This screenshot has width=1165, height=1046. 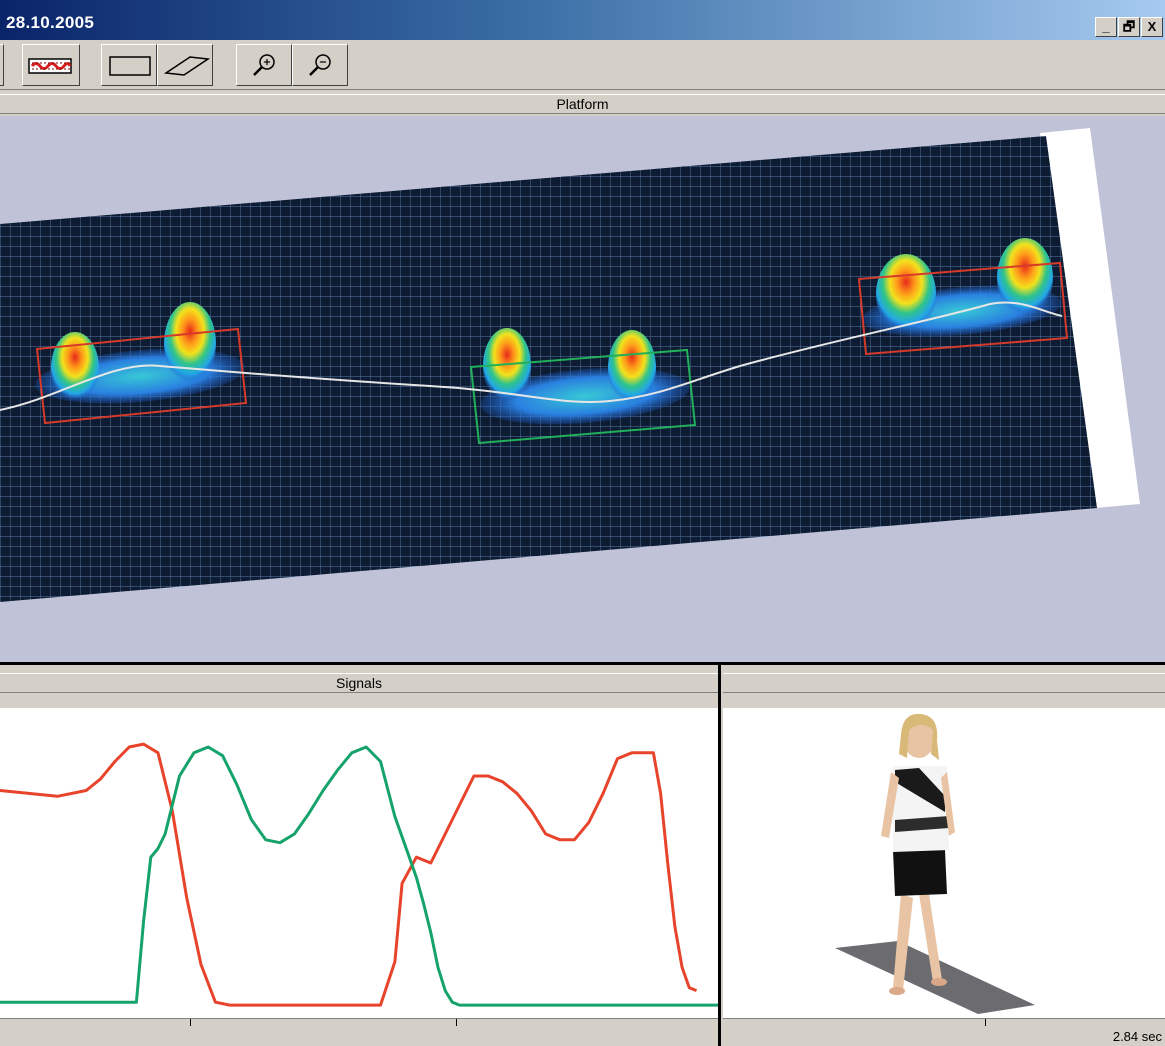 What do you see at coordinates (582, 20) in the screenshot?
I see `title-bar: 28.10.2005 _ 🗗 X` at bounding box center [582, 20].